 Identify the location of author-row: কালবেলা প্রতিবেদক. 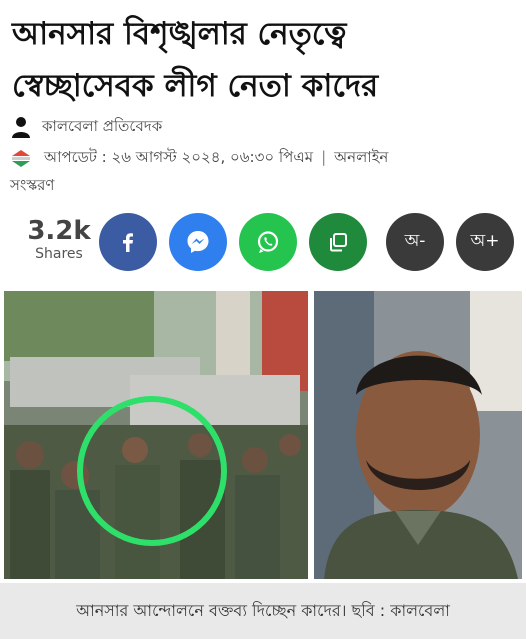
(86, 127).